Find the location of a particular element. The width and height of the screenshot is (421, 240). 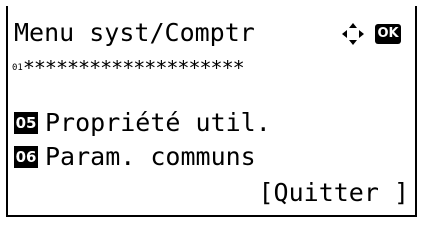

ok-icon: OK is located at coordinates (388, 34).